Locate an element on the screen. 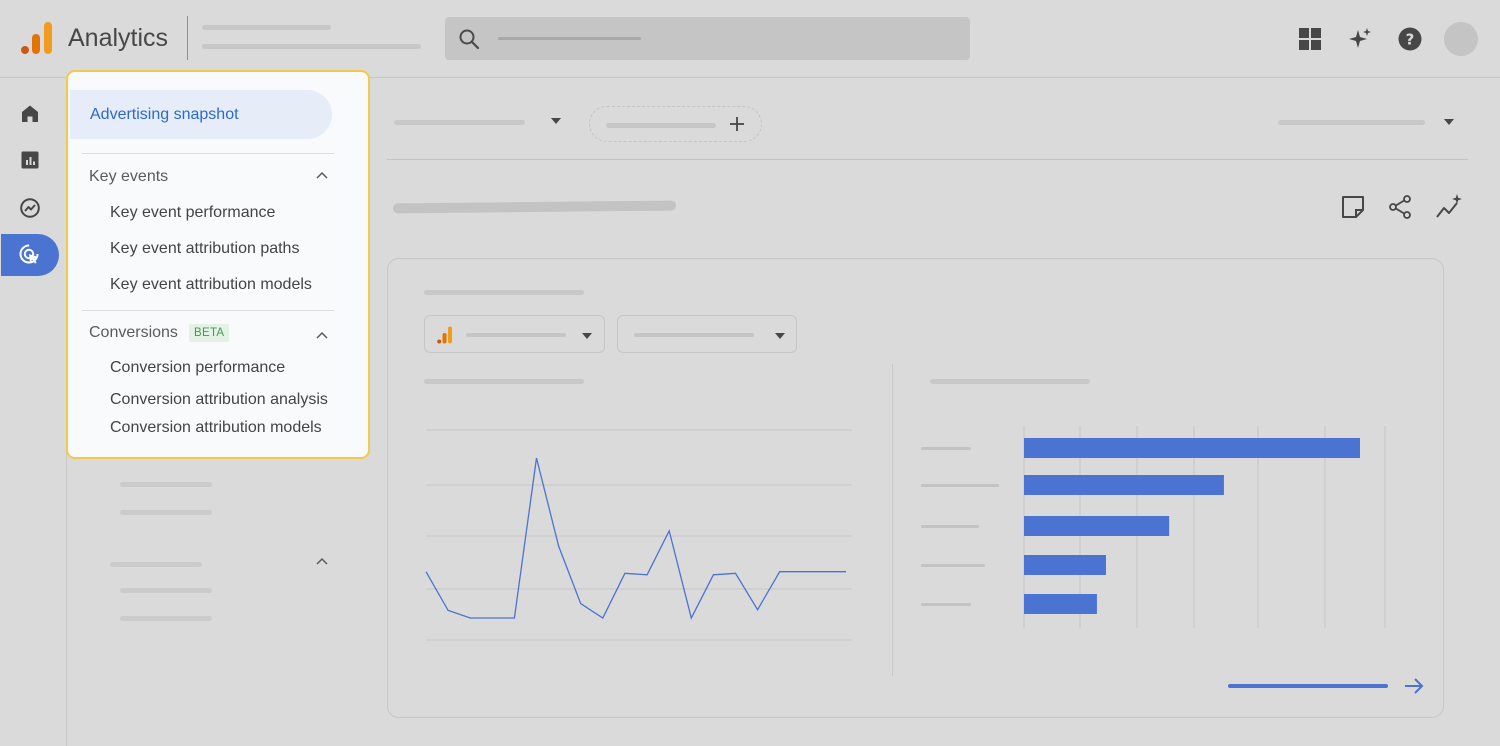  key-event-attribution-paths-link: Key event attribution paths is located at coordinates (204, 249).